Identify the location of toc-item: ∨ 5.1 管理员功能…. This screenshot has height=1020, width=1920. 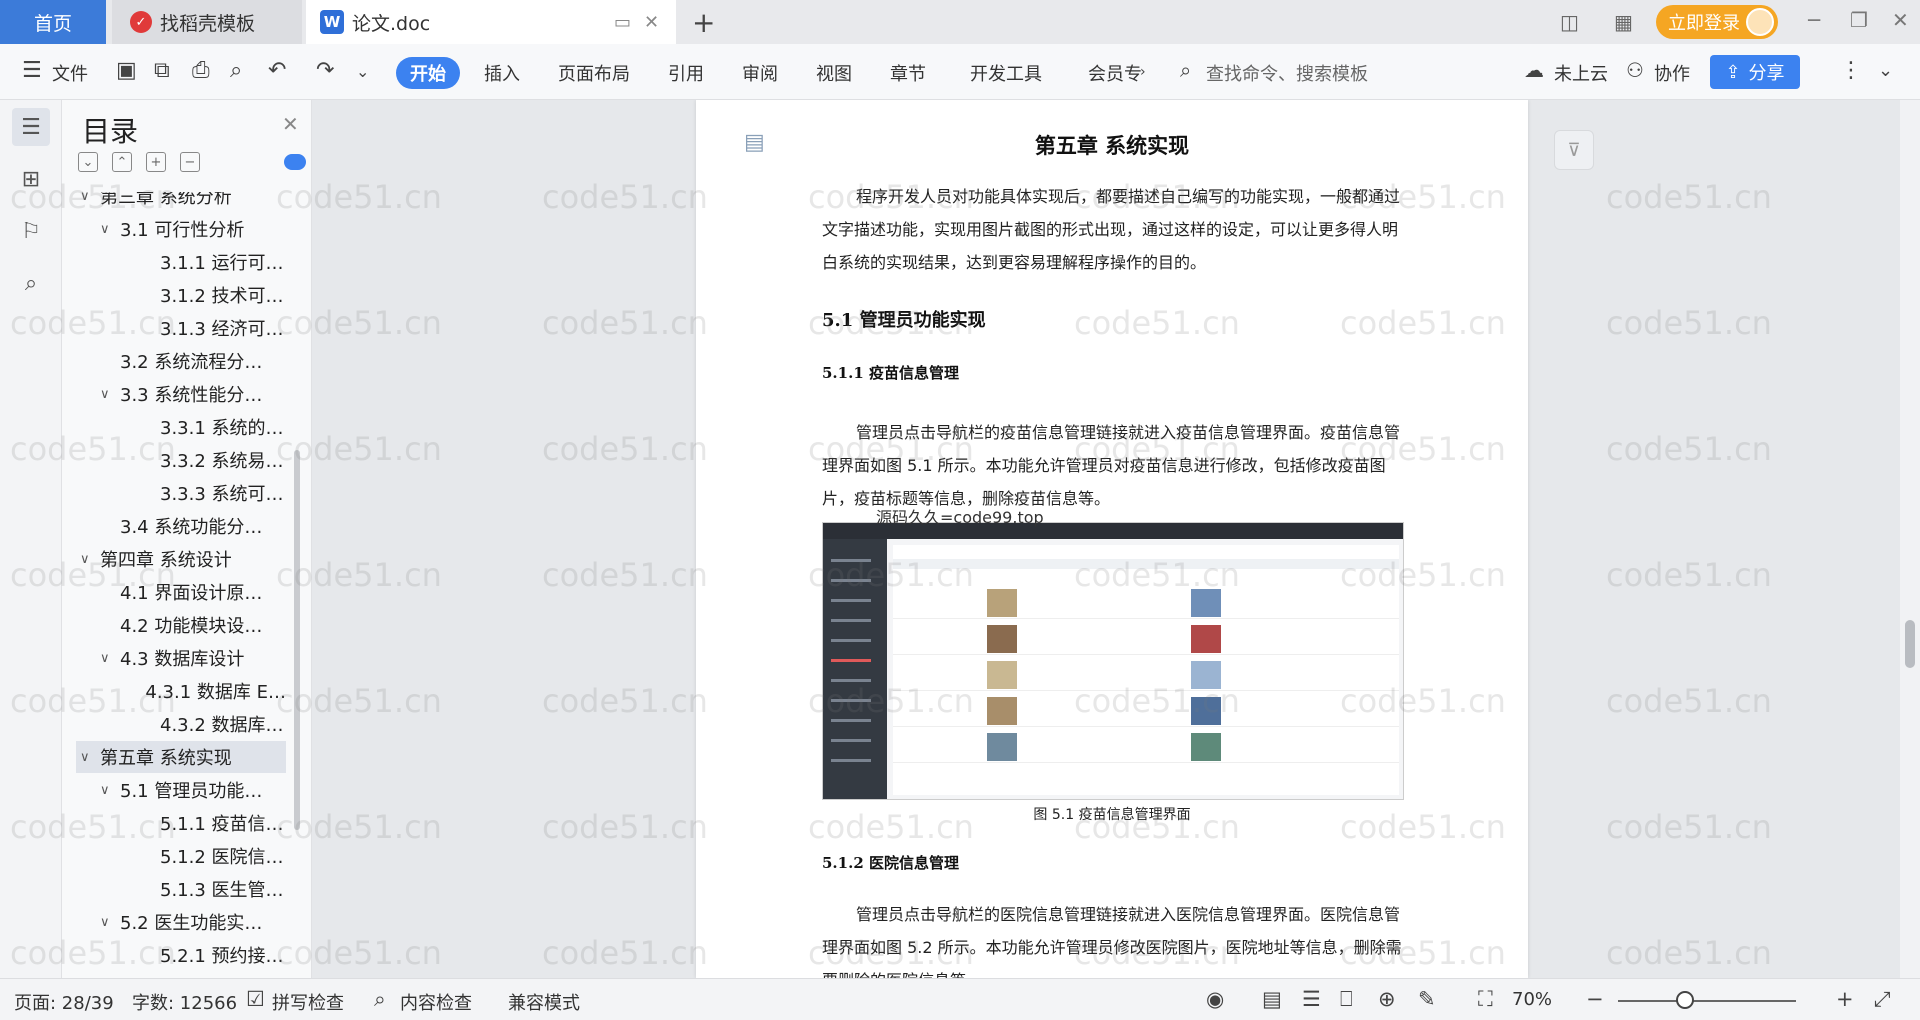
(181, 790).